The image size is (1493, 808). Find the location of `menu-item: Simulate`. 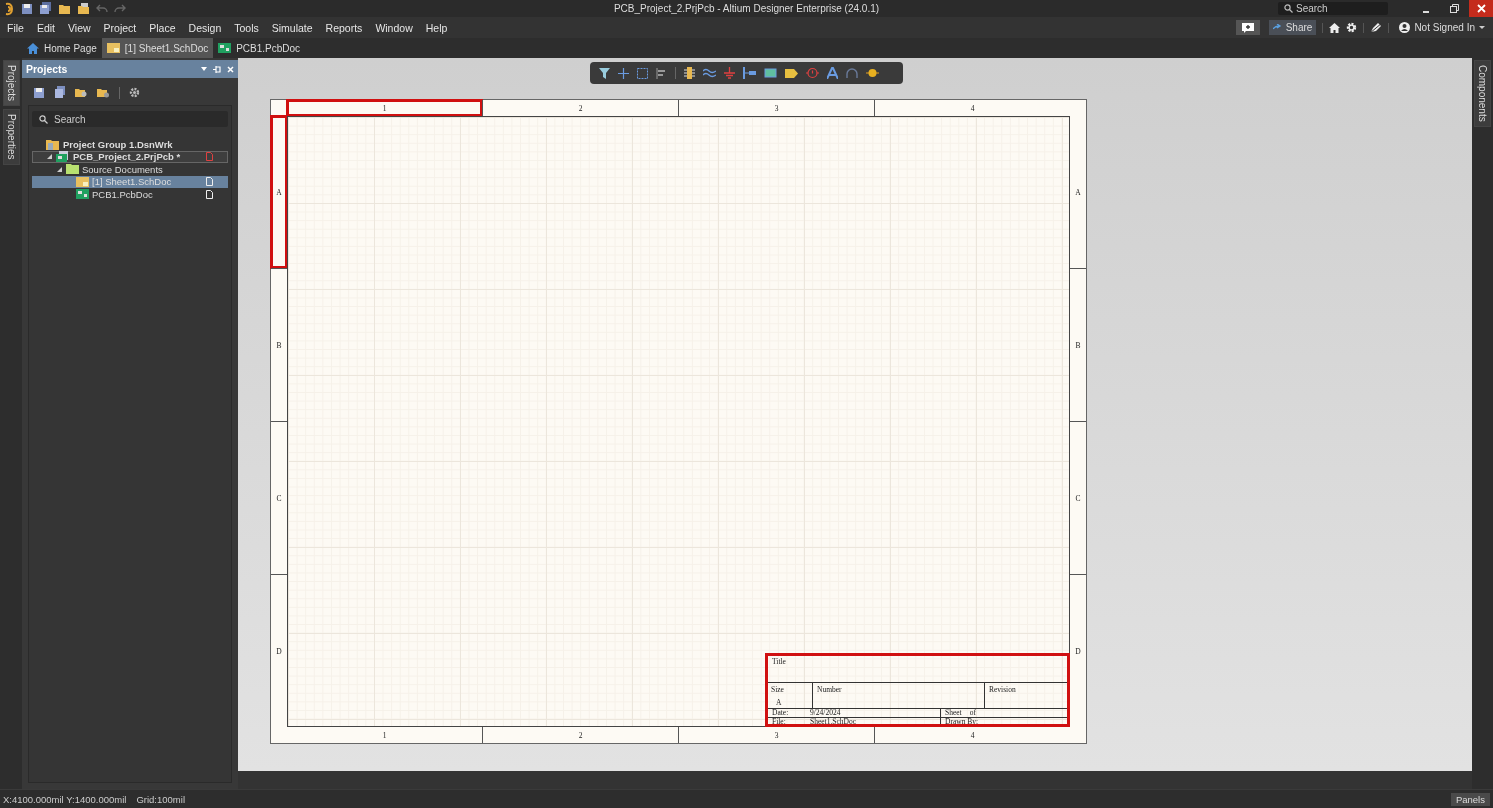

menu-item: Simulate is located at coordinates (292, 27).